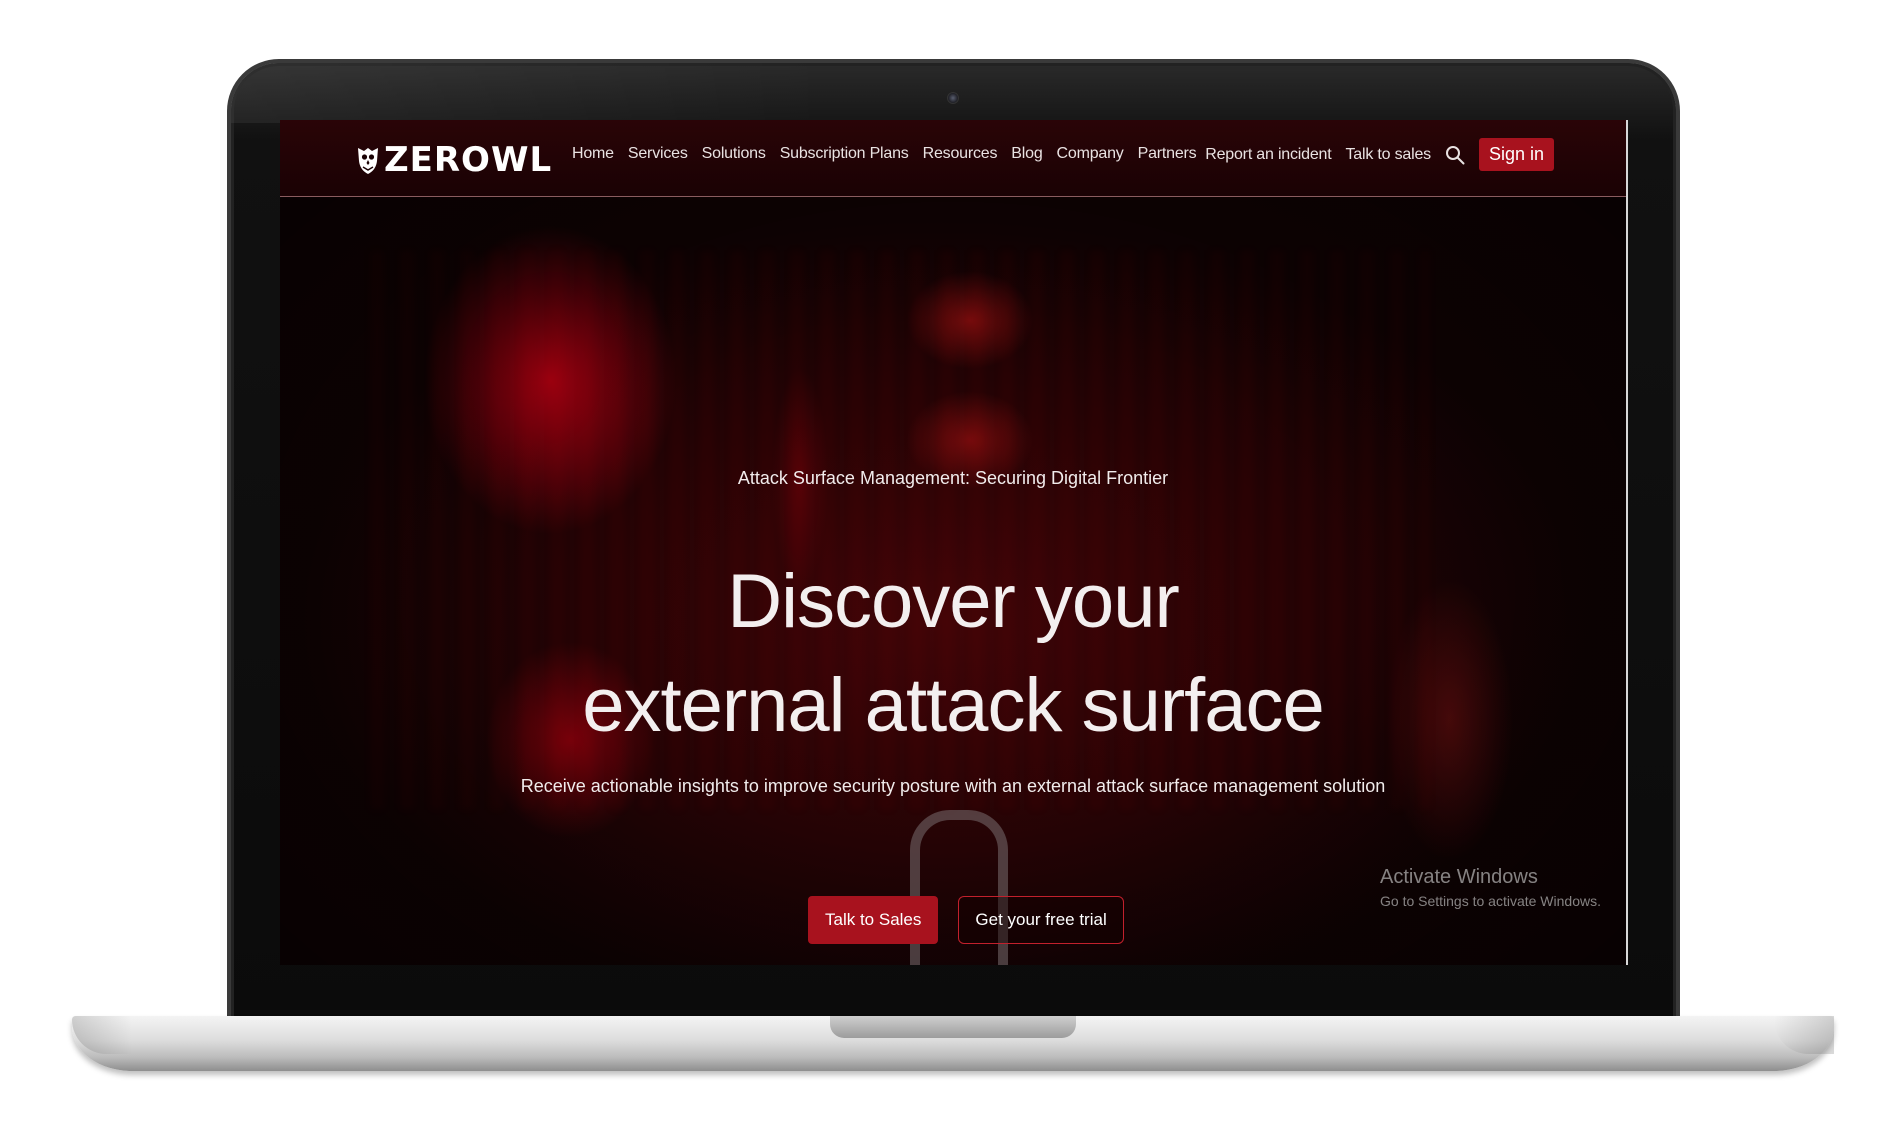  I want to click on nav-solutions: Solutions, so click(734, 154).